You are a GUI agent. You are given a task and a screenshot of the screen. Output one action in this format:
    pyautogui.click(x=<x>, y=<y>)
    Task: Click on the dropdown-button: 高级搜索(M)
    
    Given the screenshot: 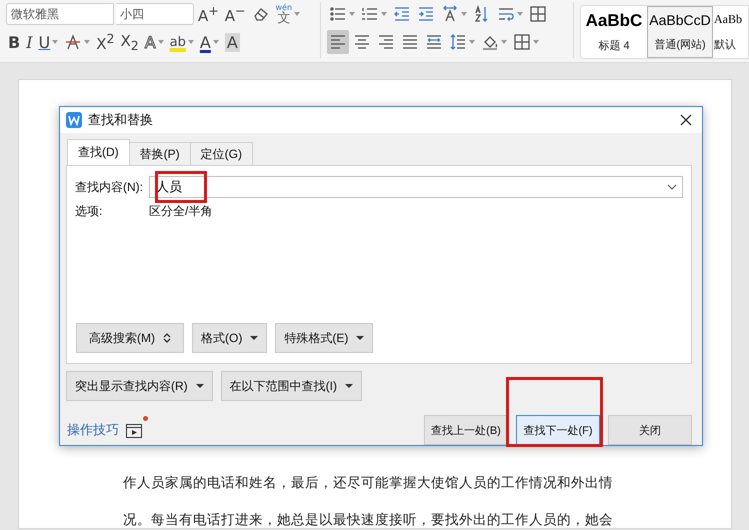 What is the action you would take?
    pyautogui.click(x=130, y=338)
    